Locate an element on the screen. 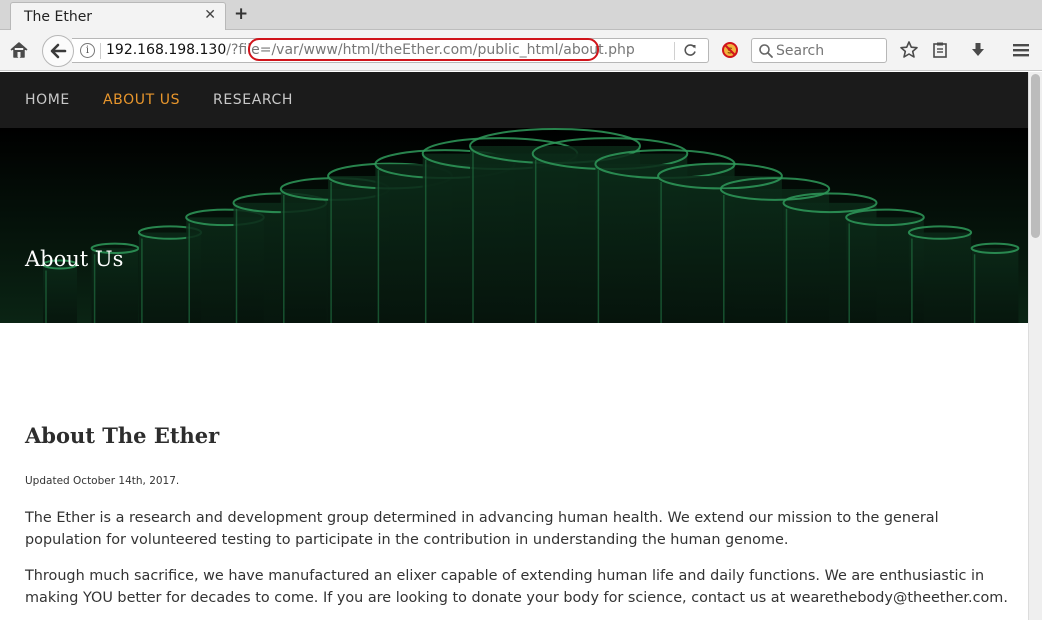 The image size is (1042, 620). page-heading: About The Ether is located at coordinates (122, 435).